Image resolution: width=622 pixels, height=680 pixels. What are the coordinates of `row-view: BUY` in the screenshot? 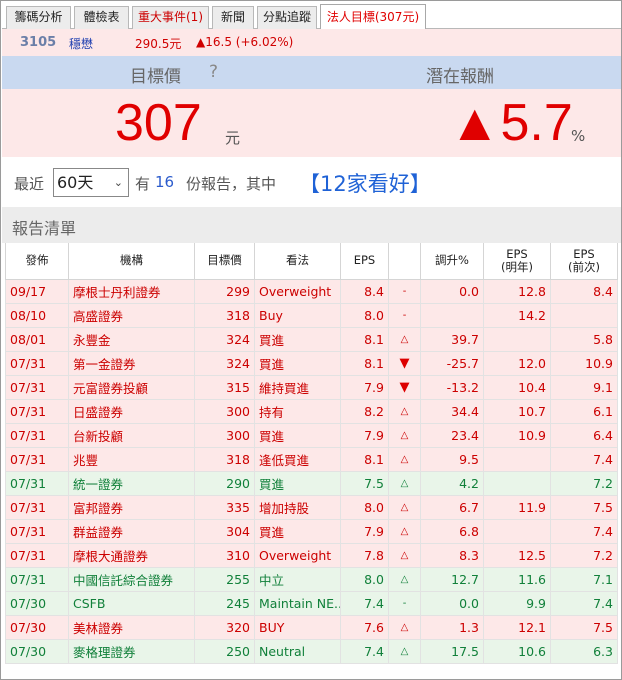 It's located at (297, 627).